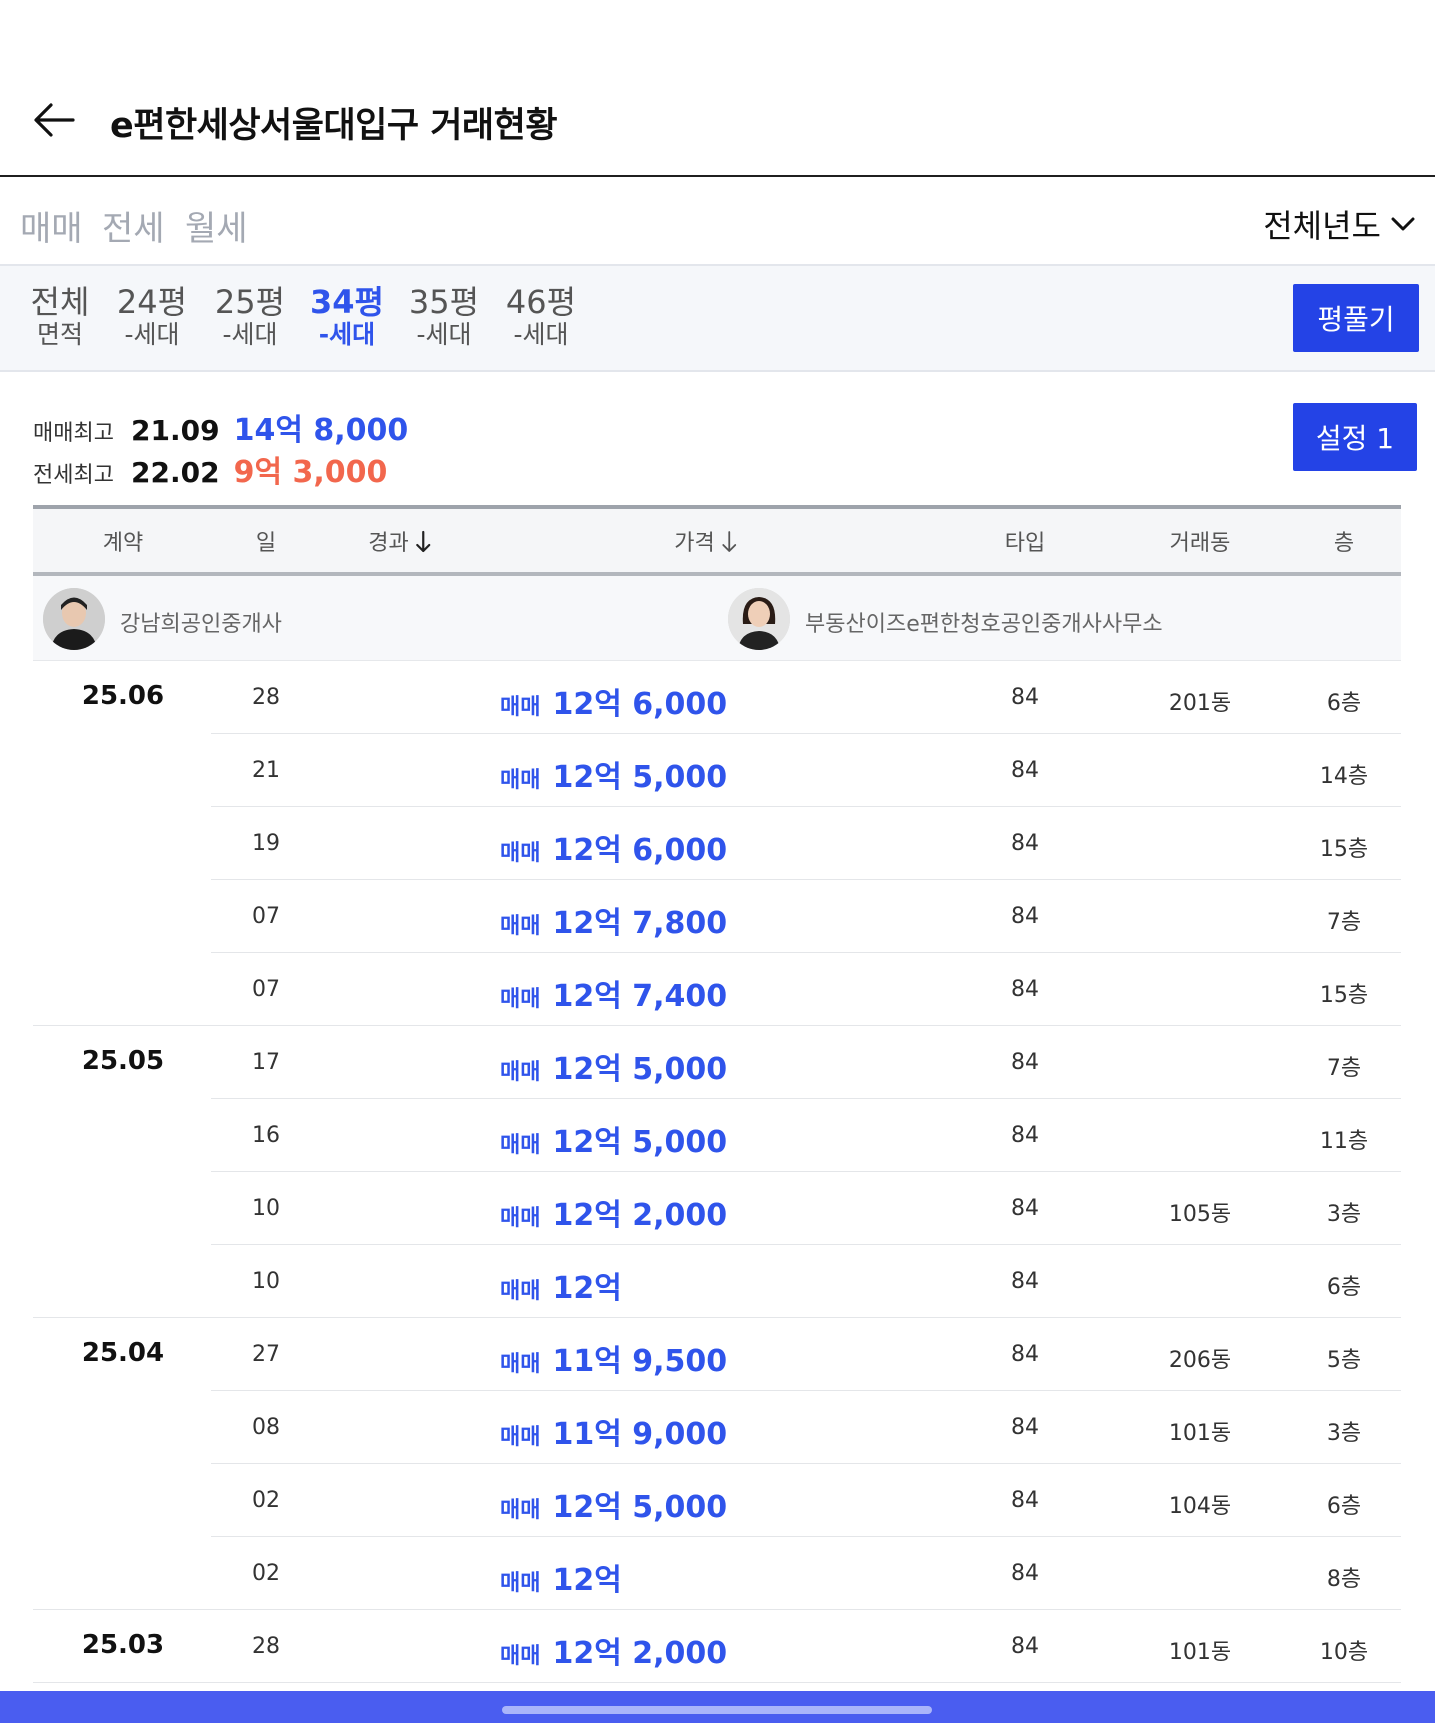 This screenshot has width=1435, height=1723. I want to click on home-indicator, so click(717, 1710).